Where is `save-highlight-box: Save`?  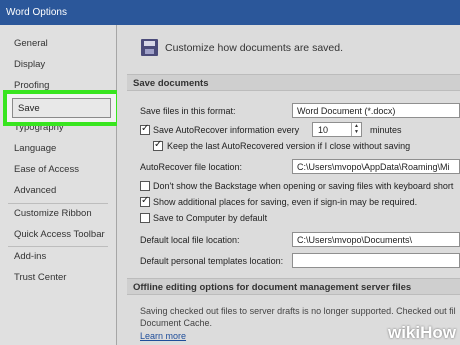 save-highlight-box: Save is located at coordinates (61, 108).